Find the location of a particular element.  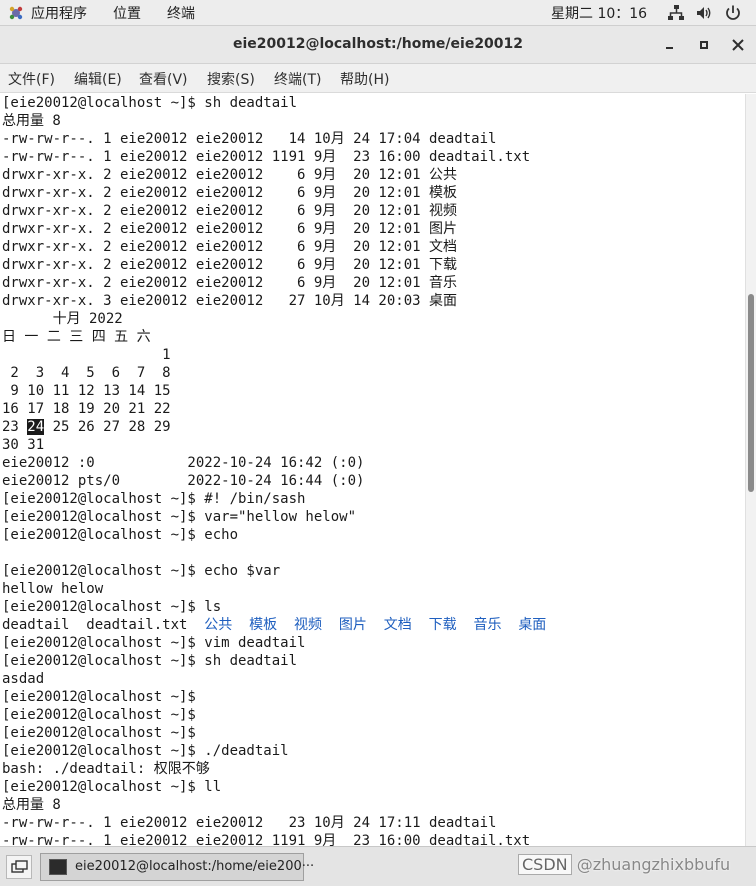

terminal-line: [eie20012@localhost ~]$ ll is located at coordinates (112, 787).